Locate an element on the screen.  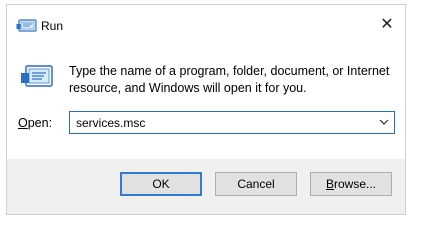
window-title: Run is located at coordinates (52, 26).